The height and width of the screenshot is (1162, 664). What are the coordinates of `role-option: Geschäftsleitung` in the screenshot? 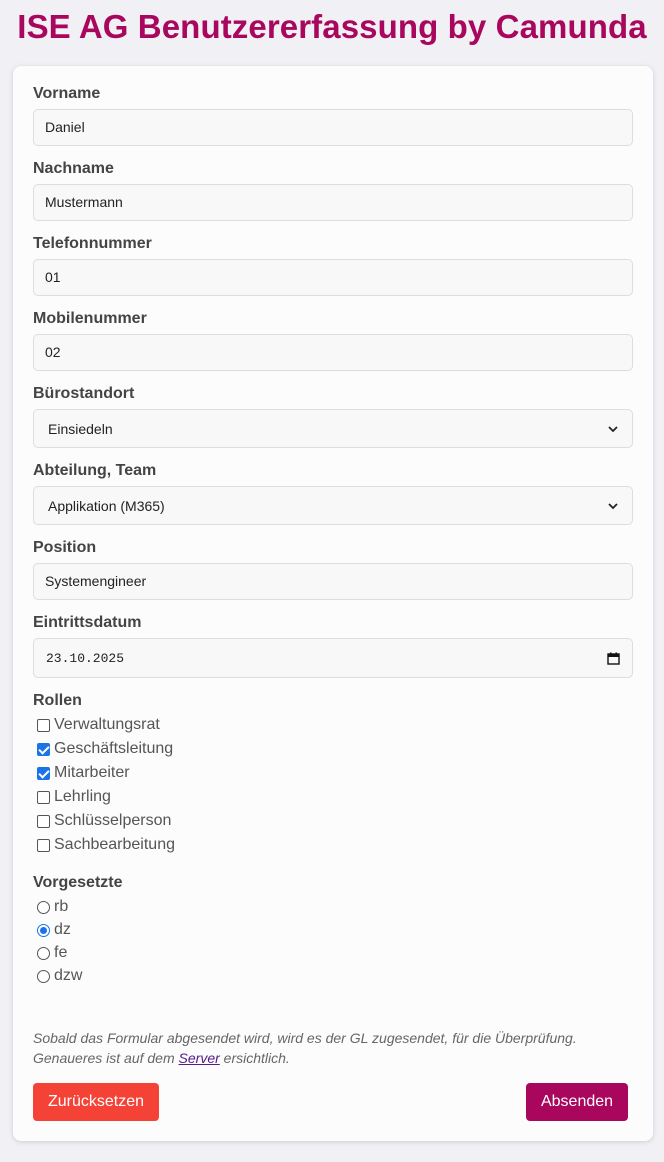 It's located at (105, 749).